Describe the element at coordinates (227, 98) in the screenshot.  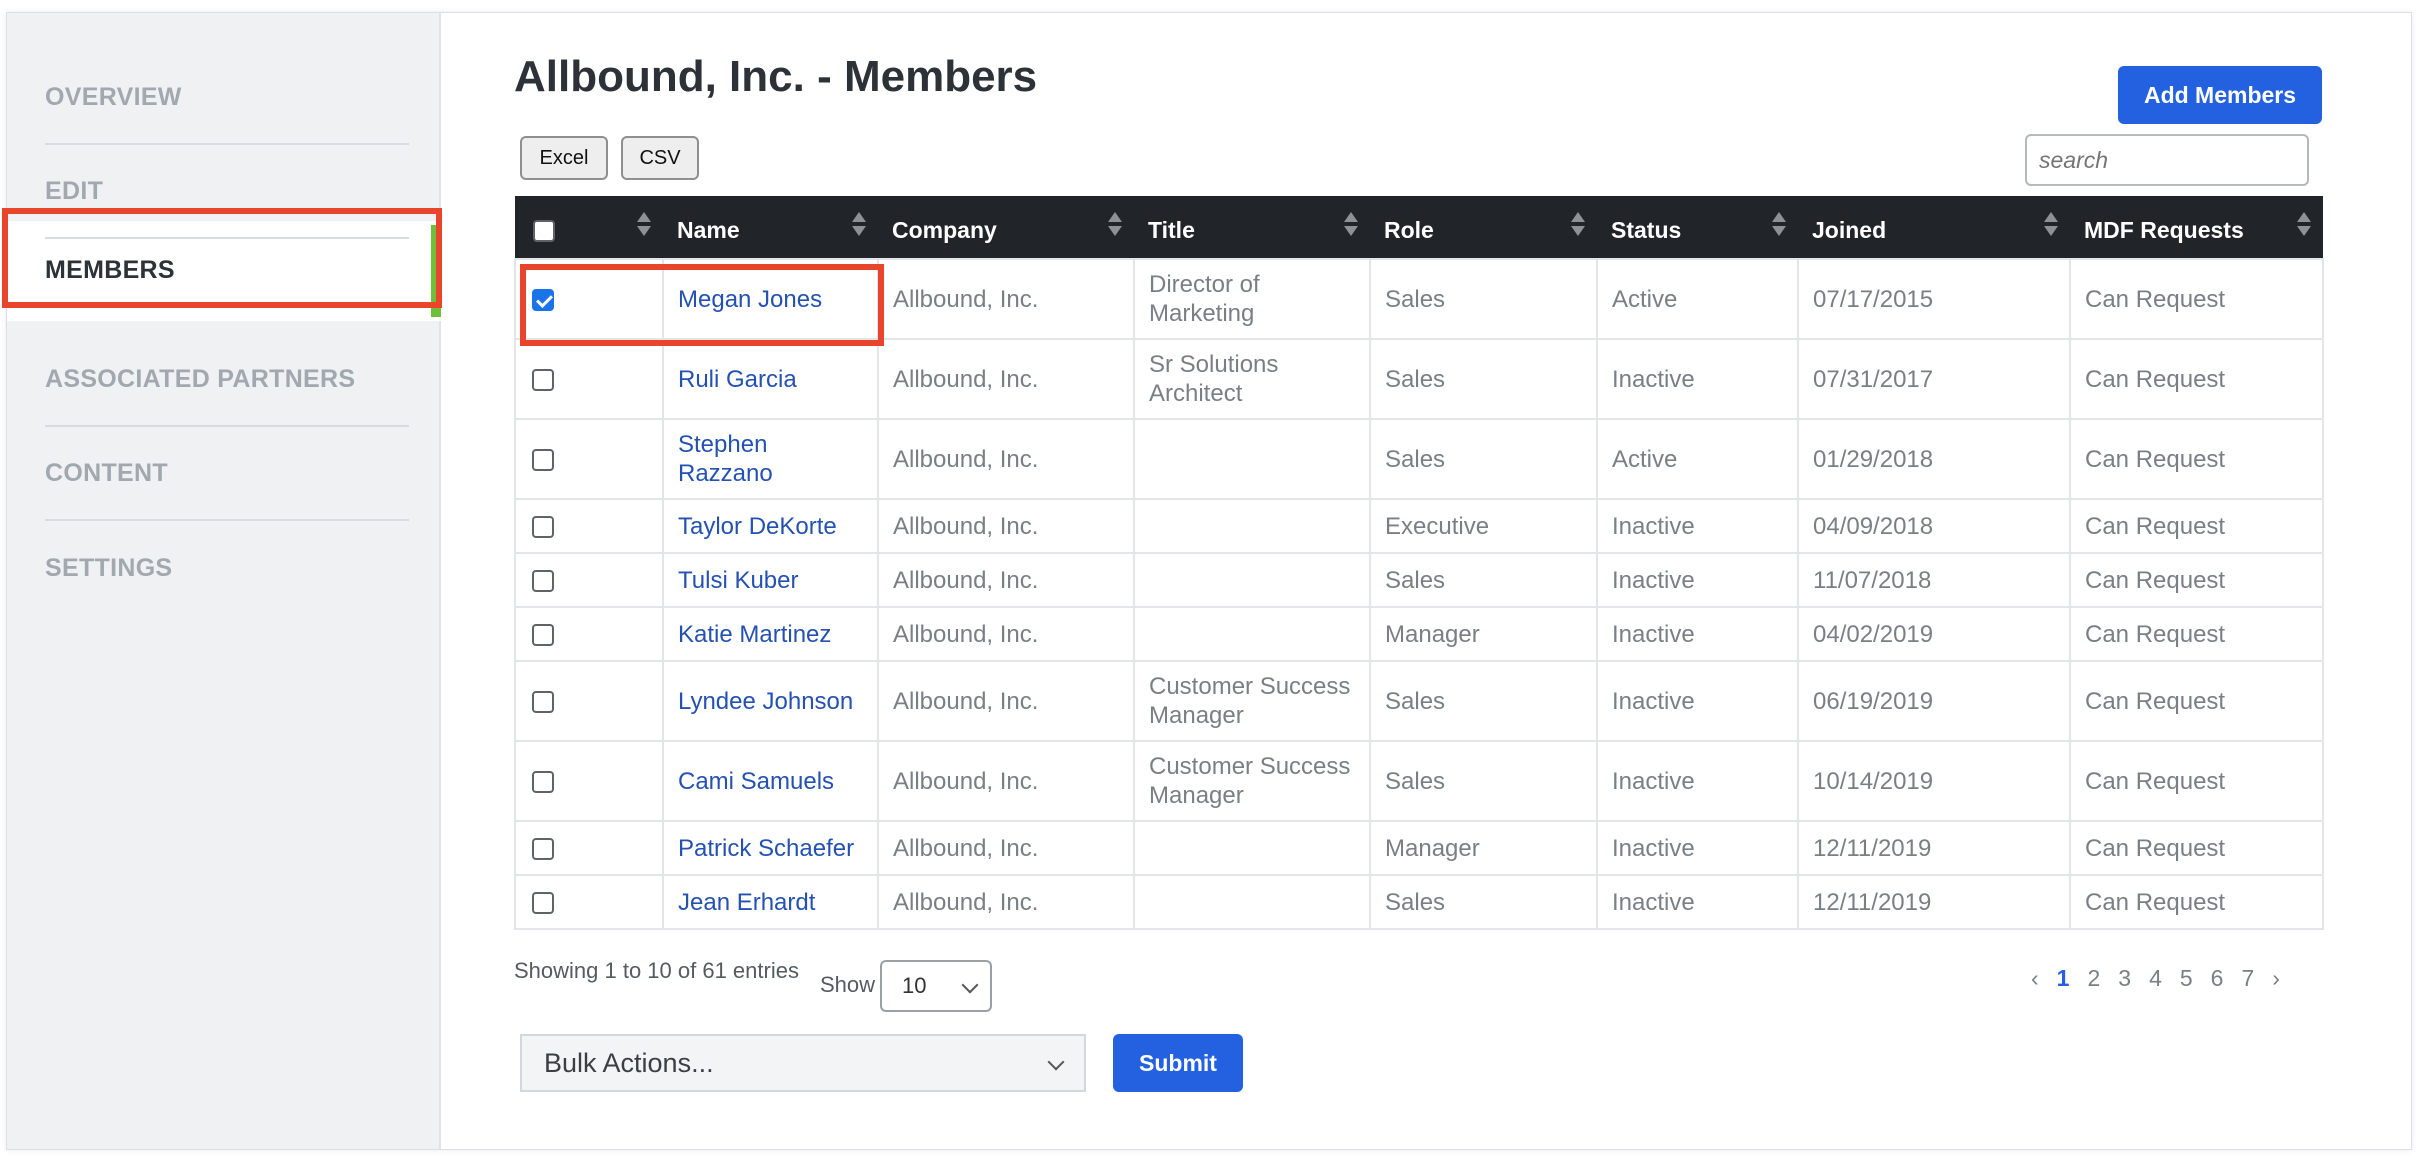
I see `sidebar-item-overview: OVERVIEW` at that location.